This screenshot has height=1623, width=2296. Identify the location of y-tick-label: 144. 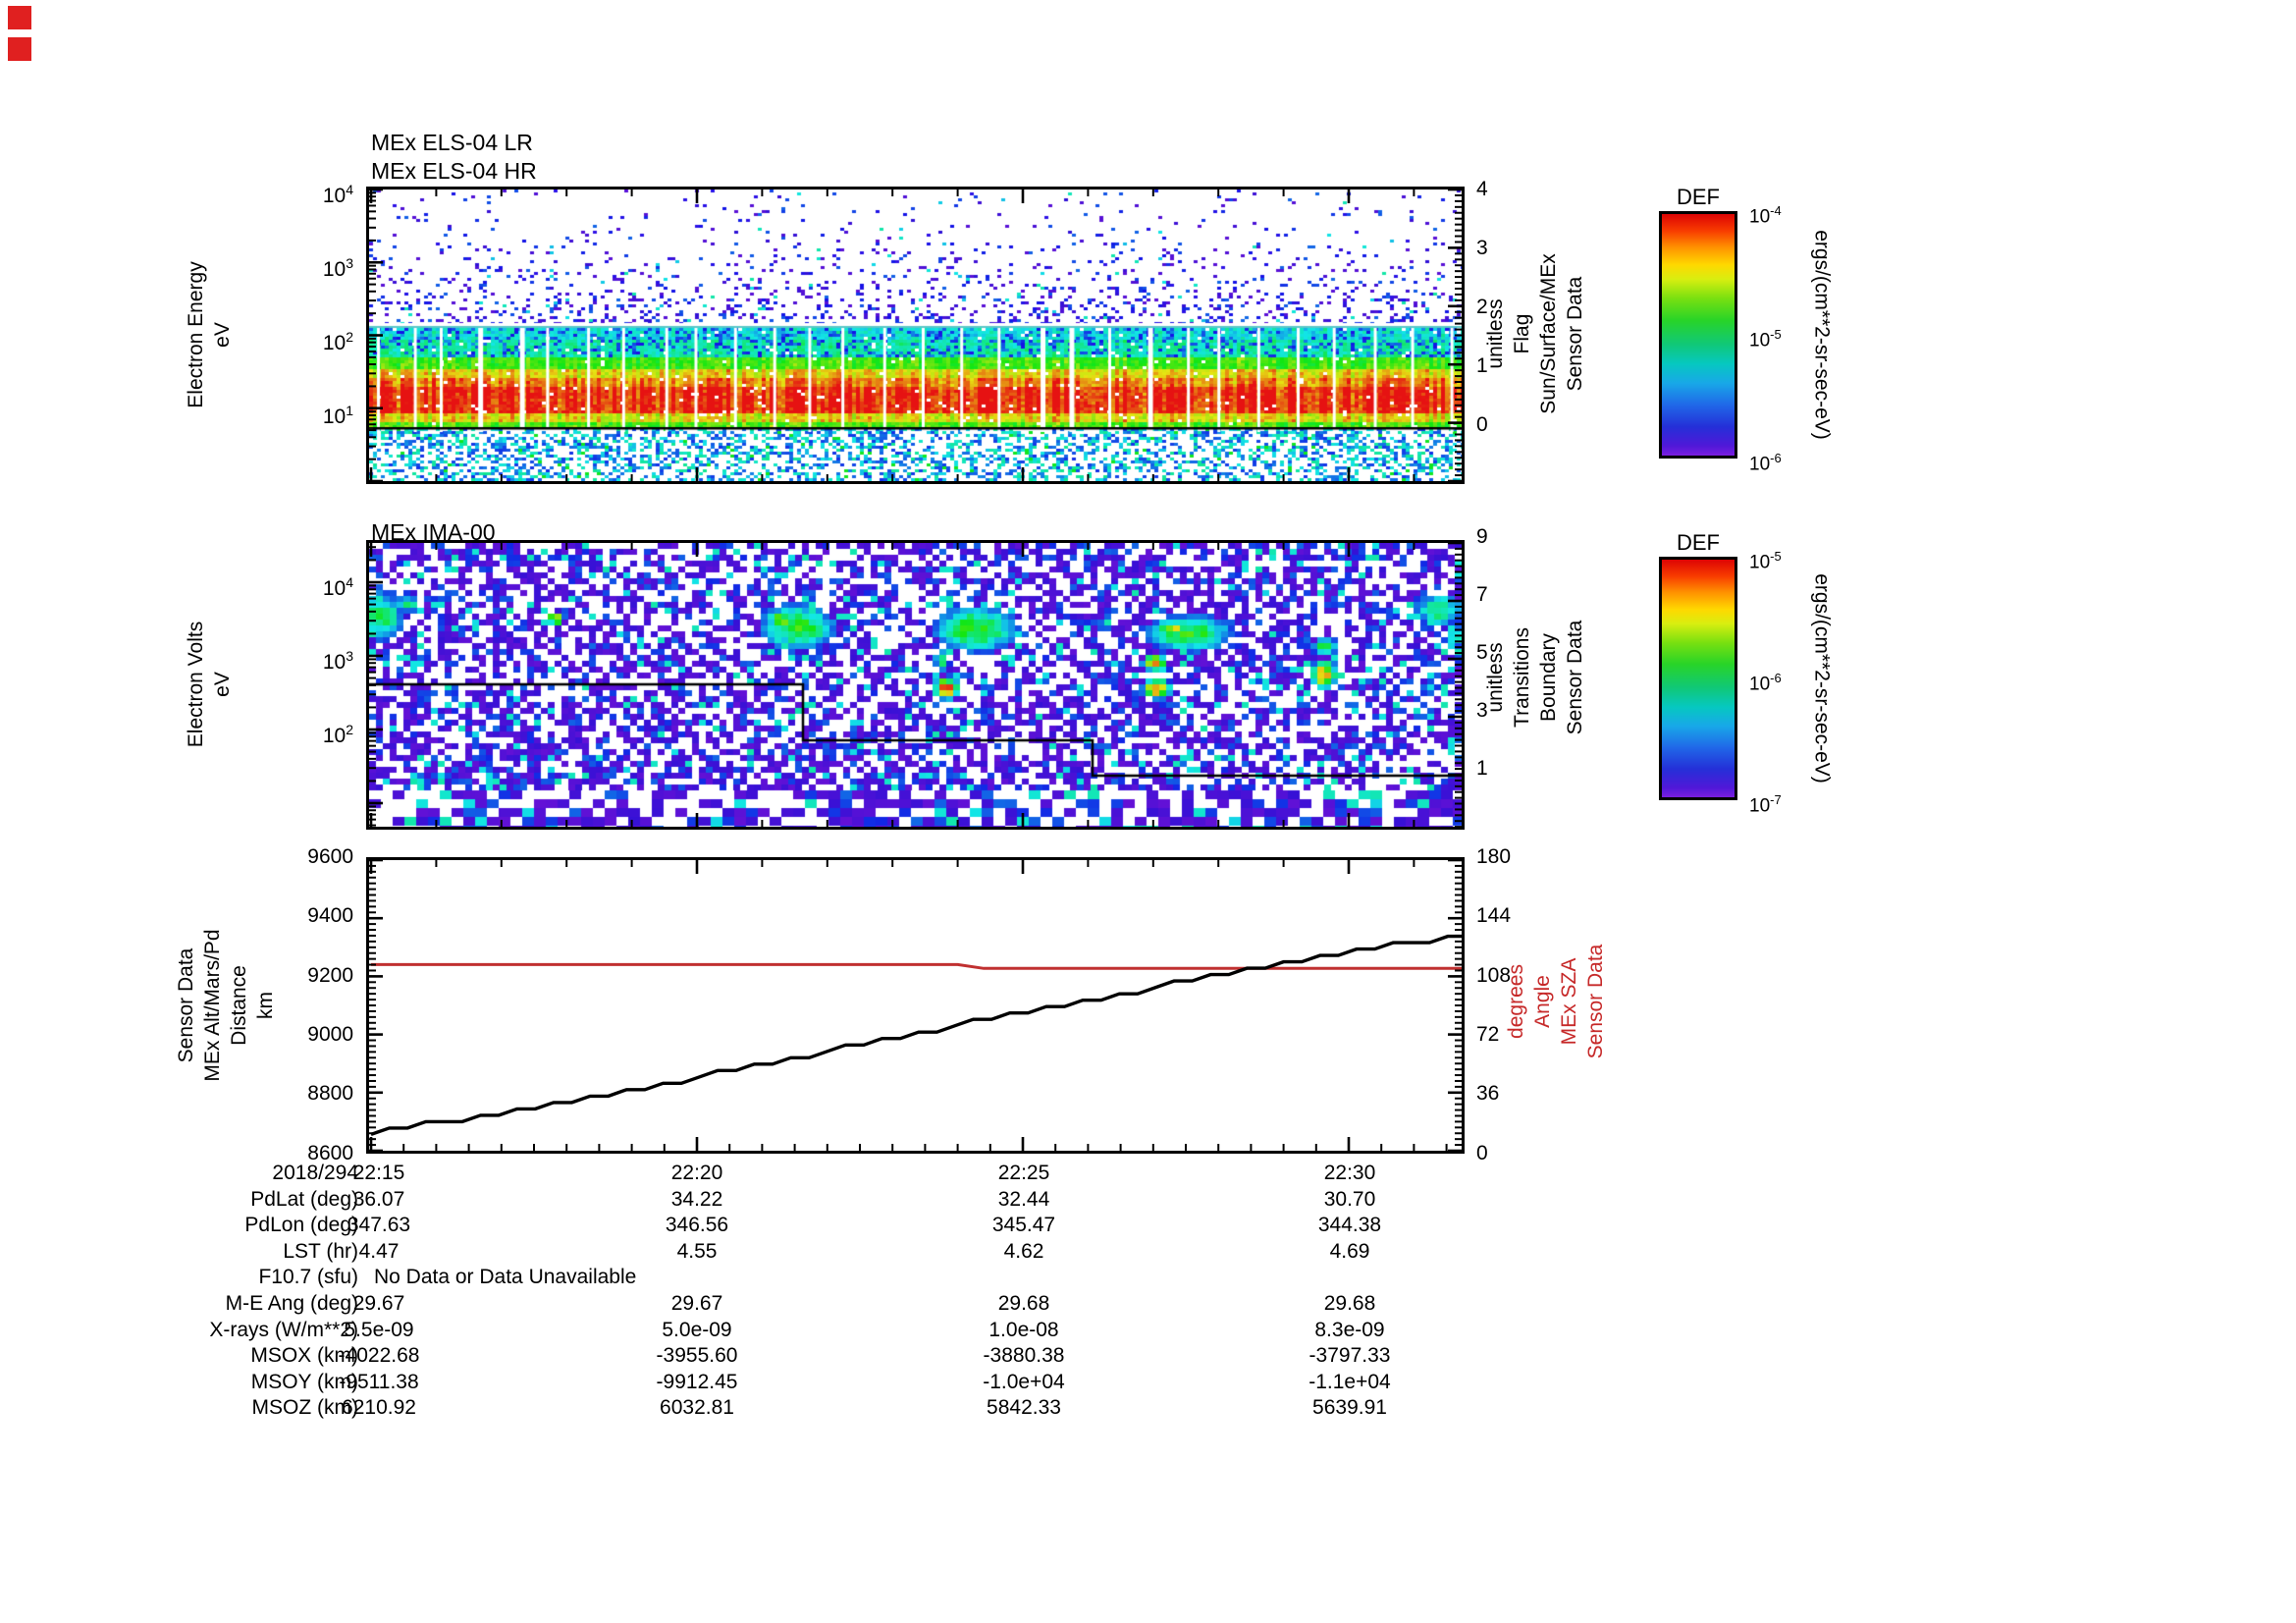
(1494, 915).